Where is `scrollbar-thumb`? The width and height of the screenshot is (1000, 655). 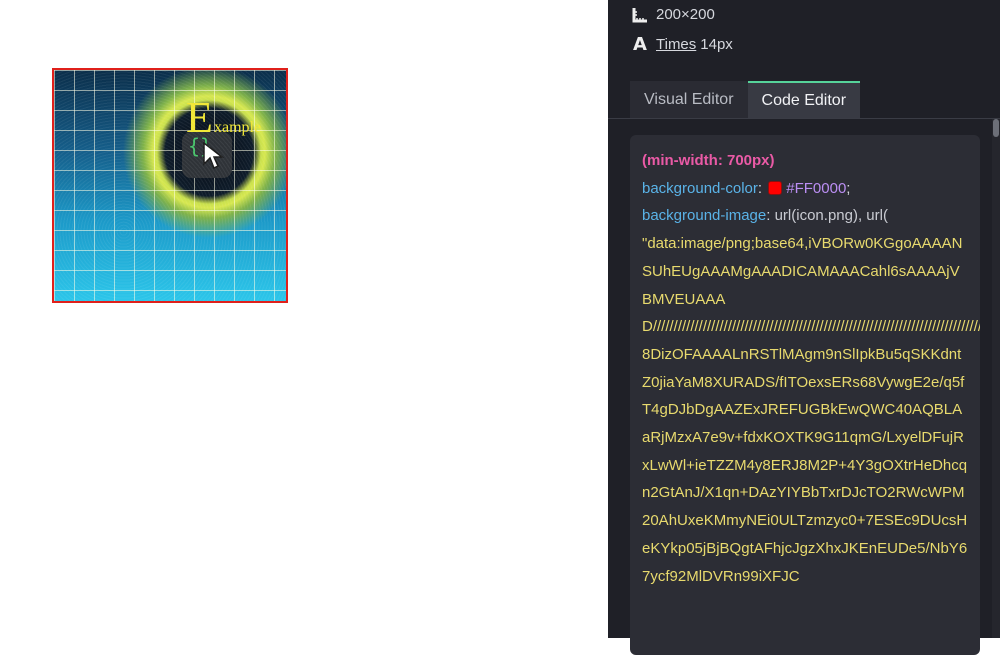
scrollbar-thumb is located at coordinates (996, 128).